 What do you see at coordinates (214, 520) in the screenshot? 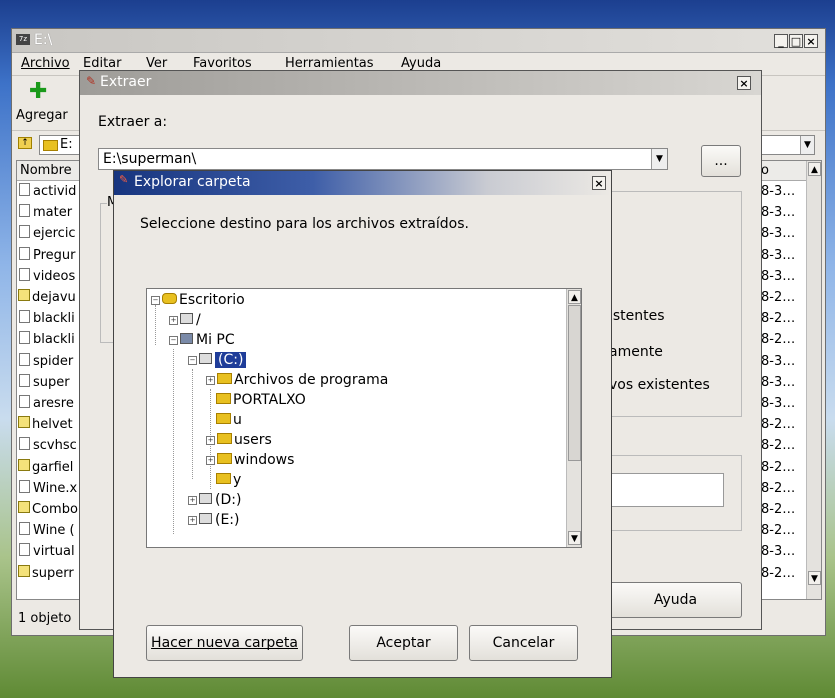
I see `tree-node-e-drive: + (E:)` at bounding box center [214, 520].